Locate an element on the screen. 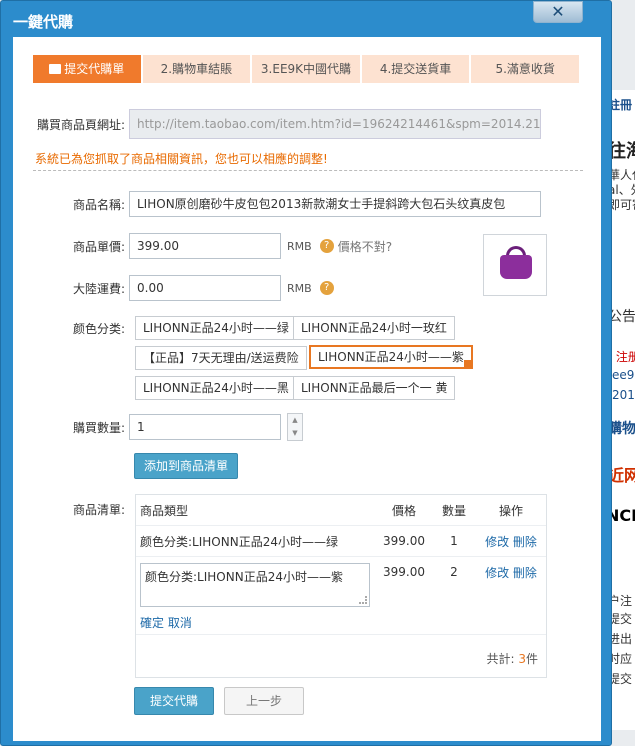 The height and width of the screenshot is (746, 635). bg-text: ee9 is located at coordinates (623, 375).